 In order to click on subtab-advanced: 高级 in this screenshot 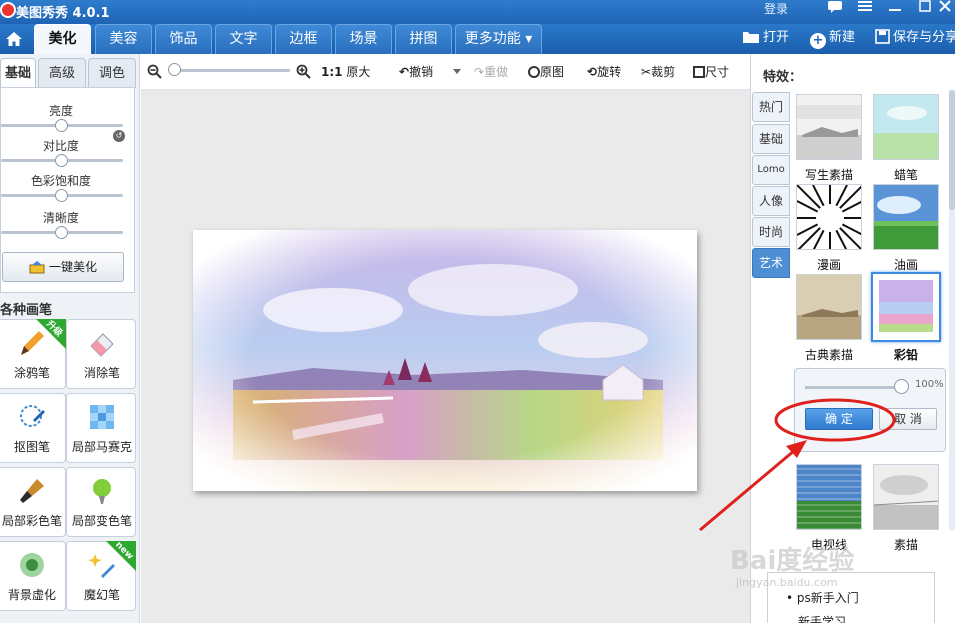, I will do `click(62, 73)`.